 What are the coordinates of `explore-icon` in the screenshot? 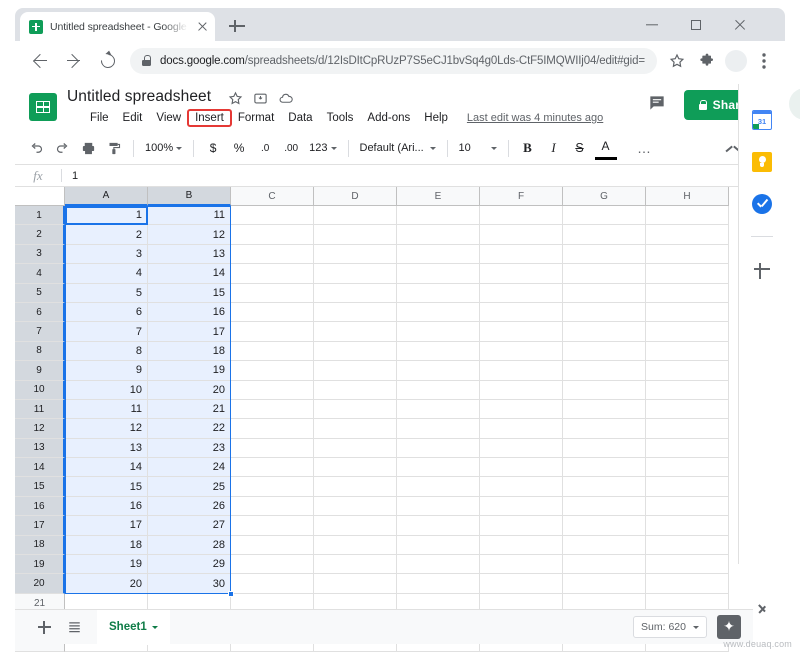 It's located at (729, 626).